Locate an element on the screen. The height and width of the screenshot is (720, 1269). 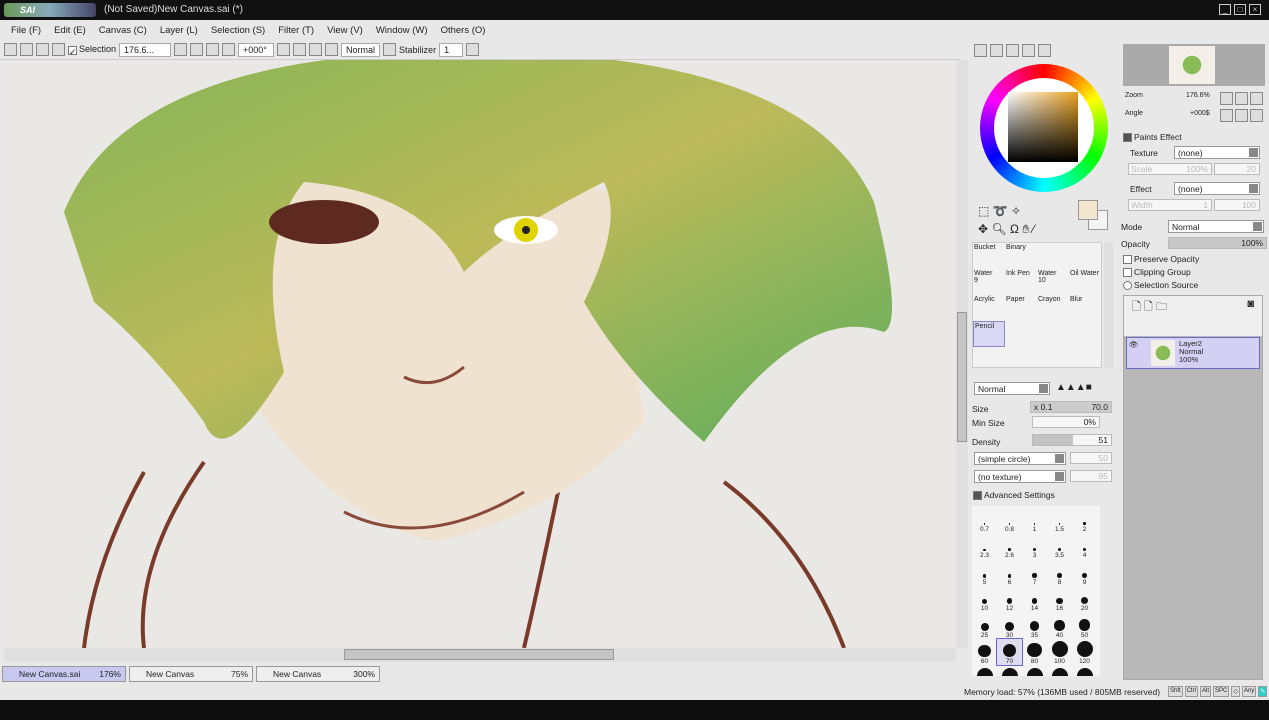
invert-selection-button is located at coordinates (58, 49).